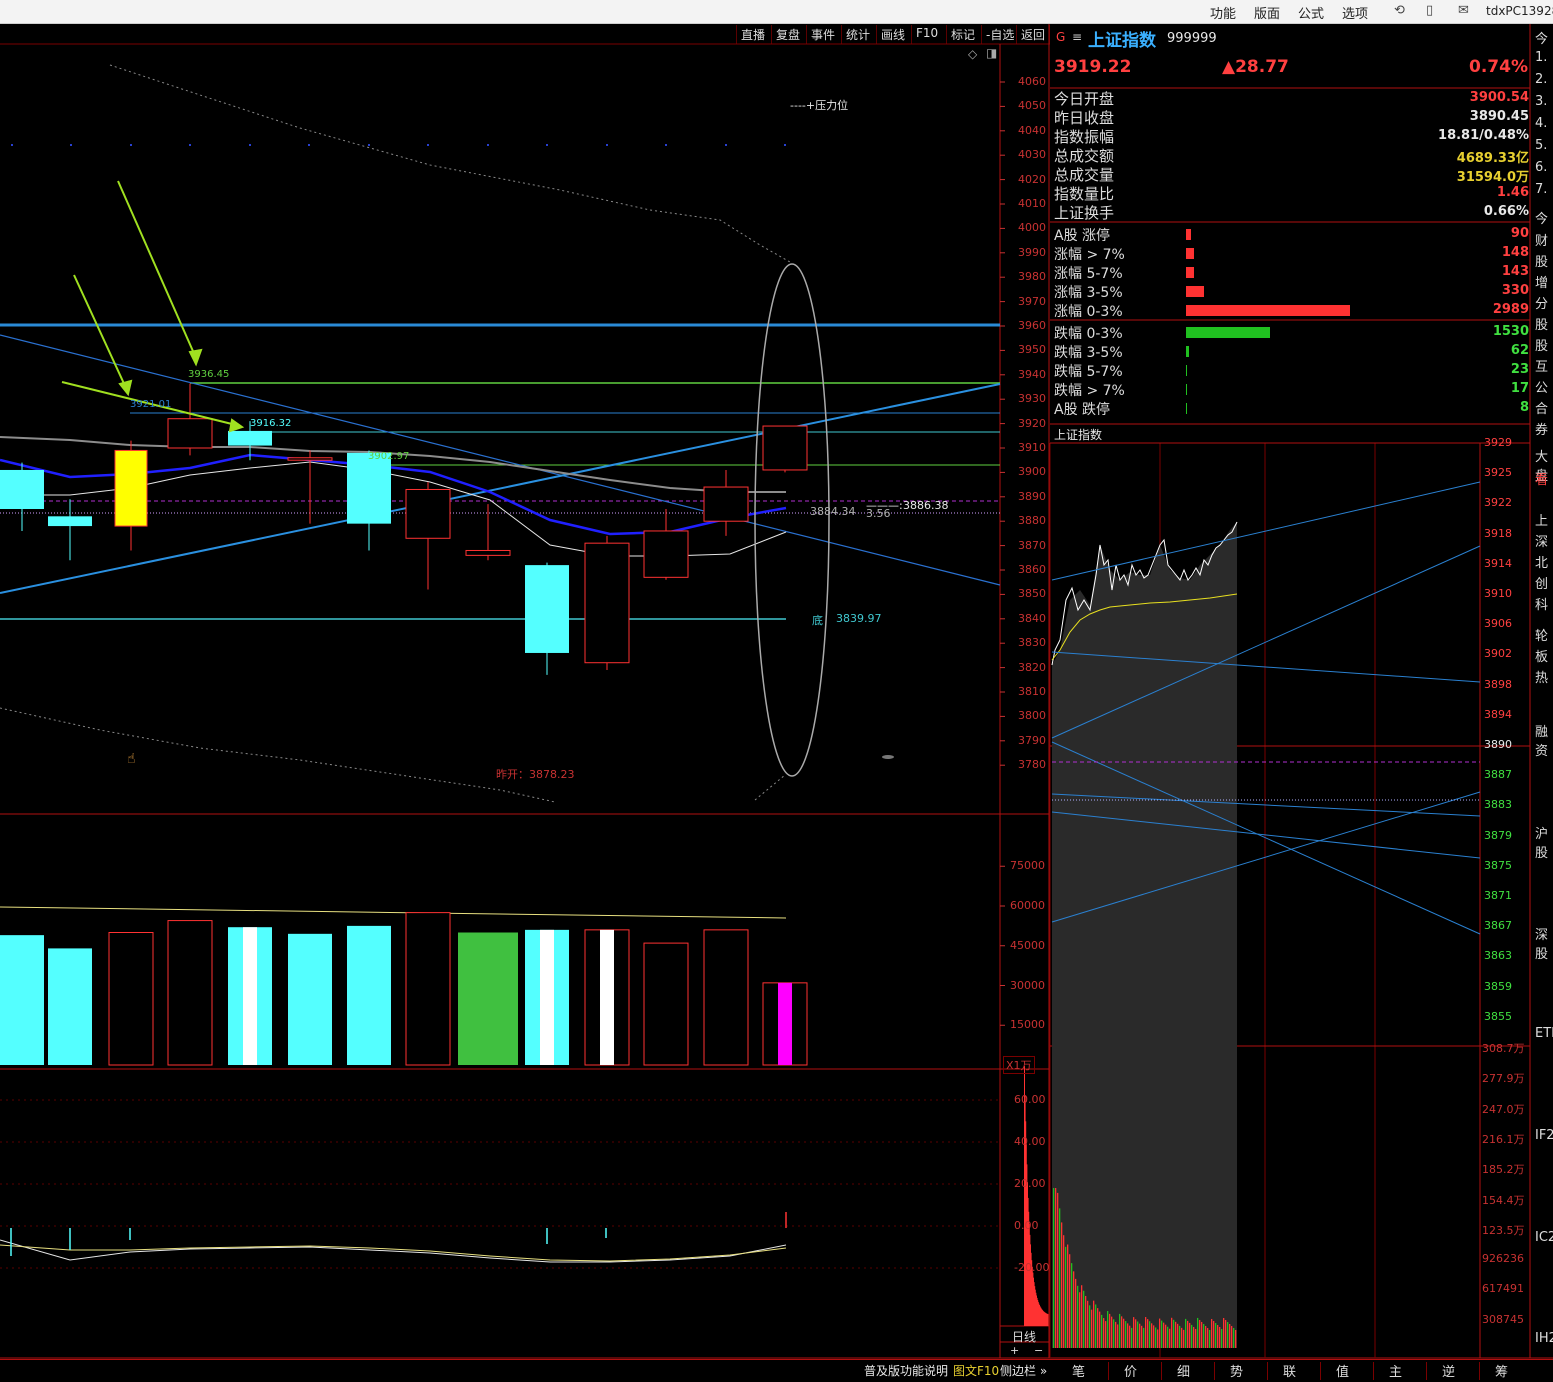  I want to click on intraday-volume-tick: 308.7万, so click(1503, 1048).